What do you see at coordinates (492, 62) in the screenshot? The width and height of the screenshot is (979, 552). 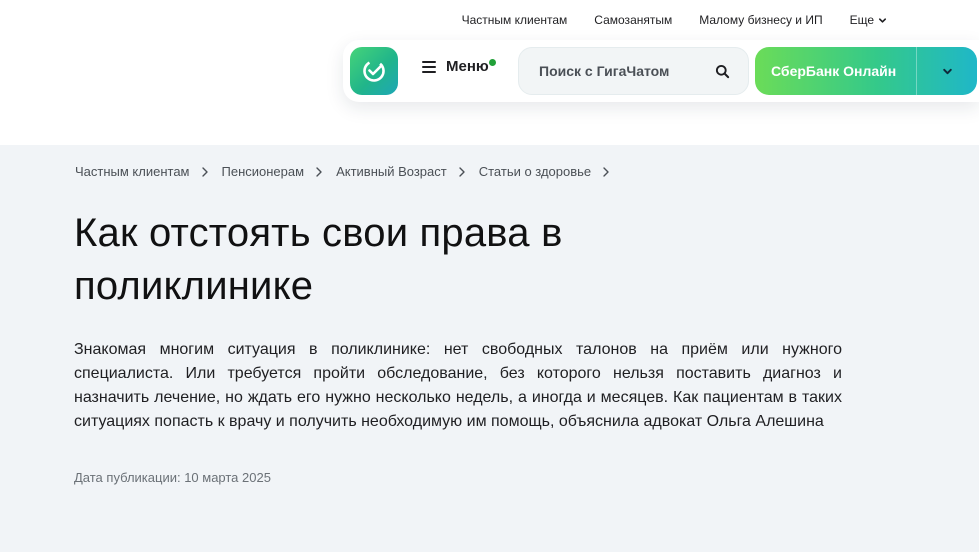 I see `notification-dot` at bounding box center [492, 62].